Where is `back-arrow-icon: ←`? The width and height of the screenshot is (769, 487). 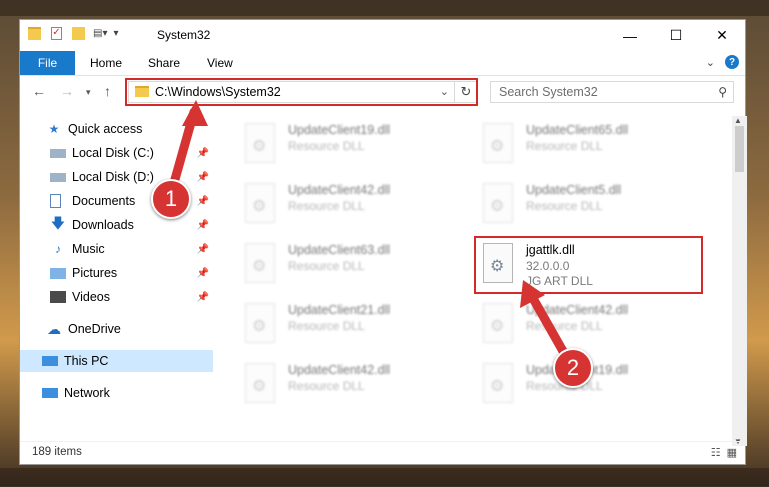
back-arrow-icon: ← is located at coordinates (39, 91).